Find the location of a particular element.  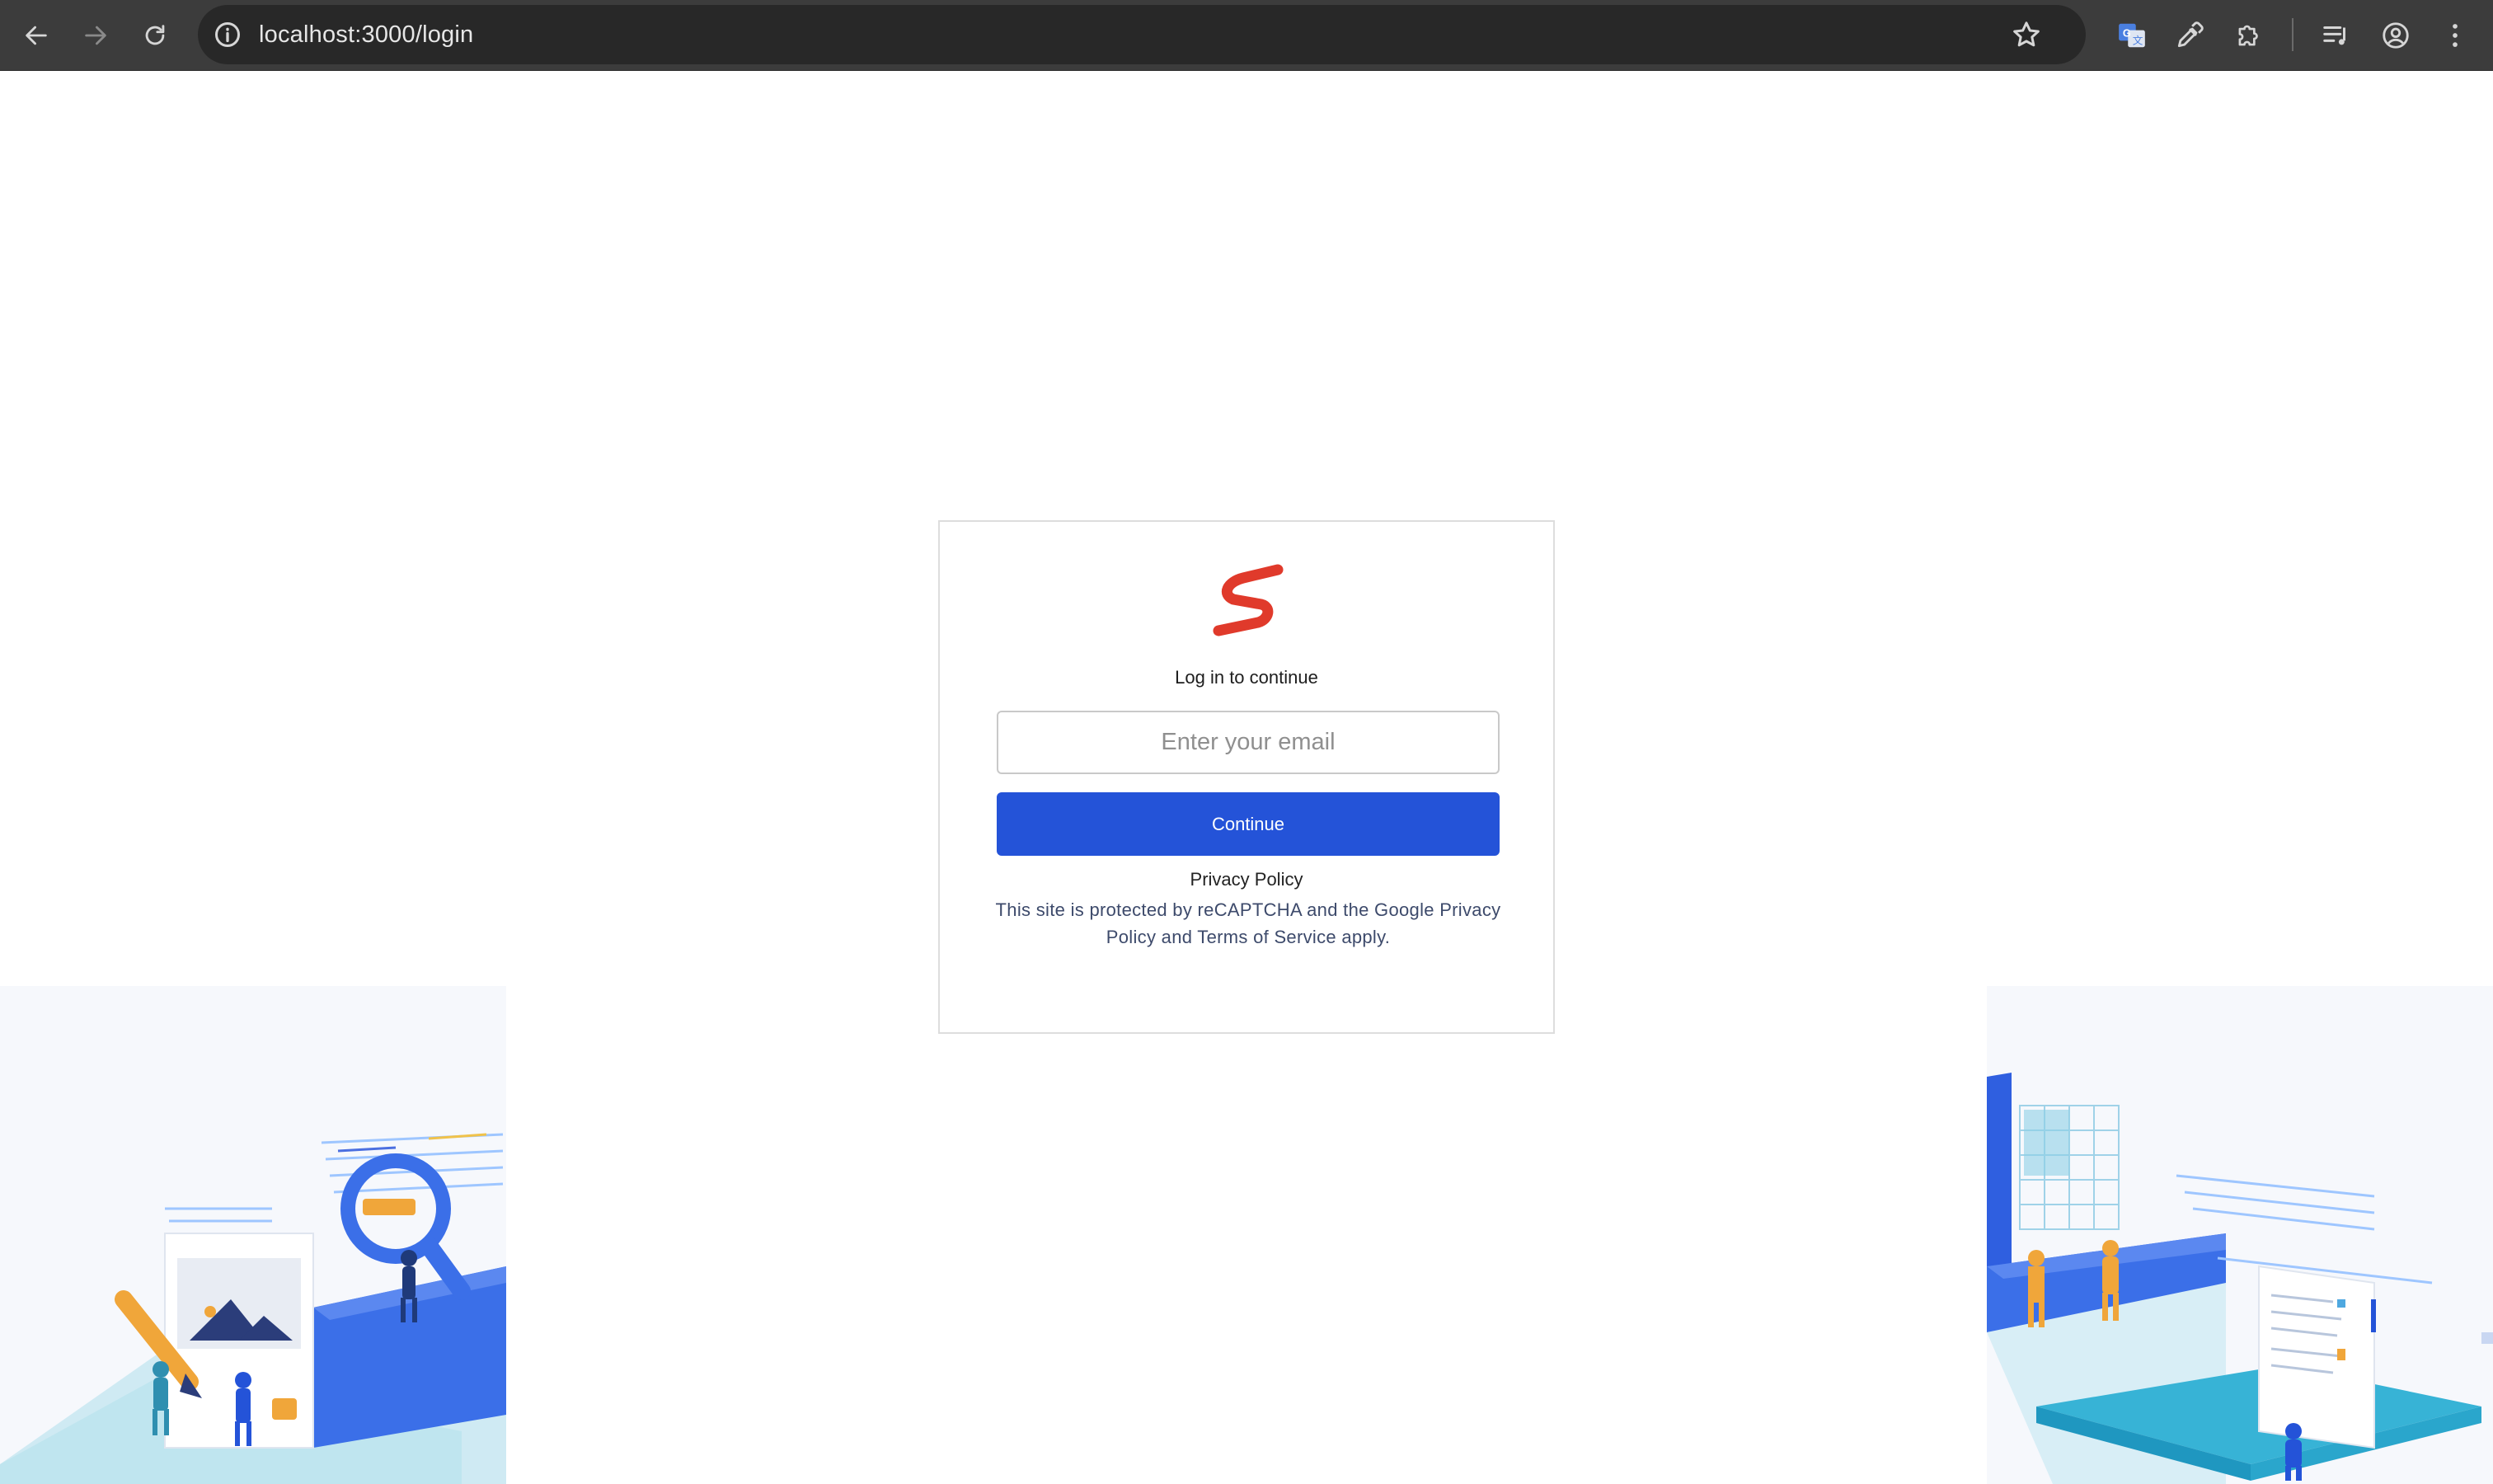

url-text: localhost:3000/login is located at coordinates (366, 34).